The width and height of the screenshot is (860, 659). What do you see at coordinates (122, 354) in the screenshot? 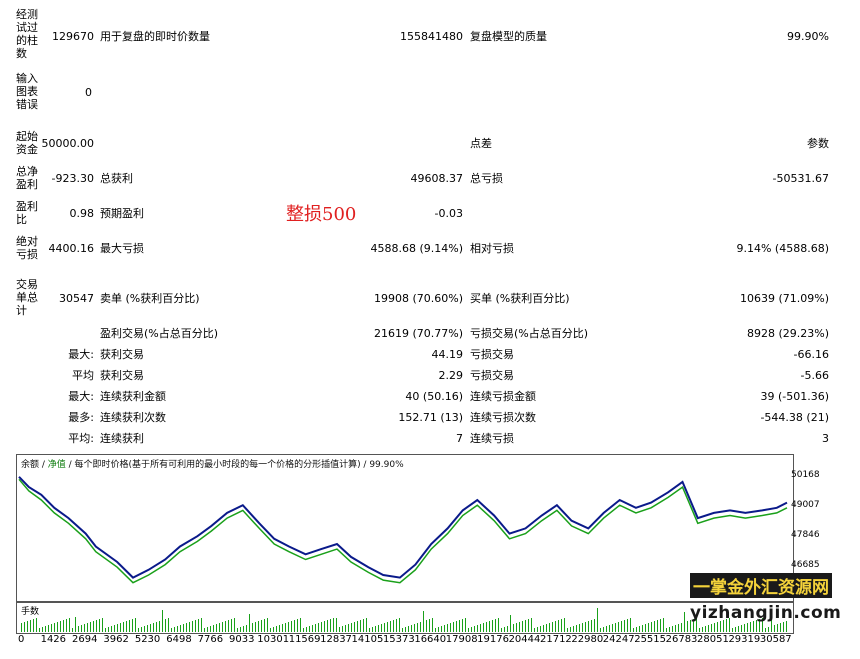
I see `largest-win-label: 获利交易` at bounding box center [122, 354].